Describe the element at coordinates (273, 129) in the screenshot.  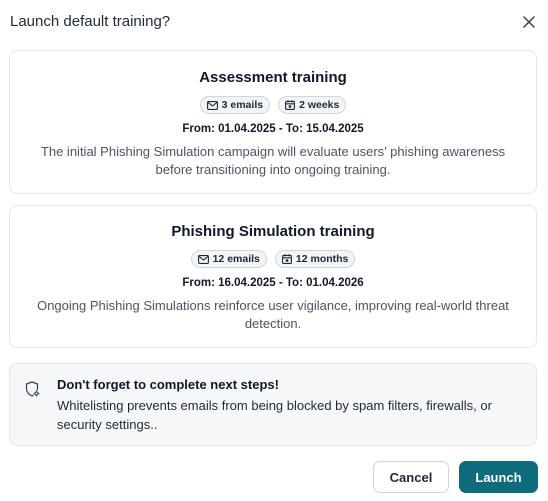
I see `card-dates: From: 01.04.2025 - To: 15.04.2025` at that location.